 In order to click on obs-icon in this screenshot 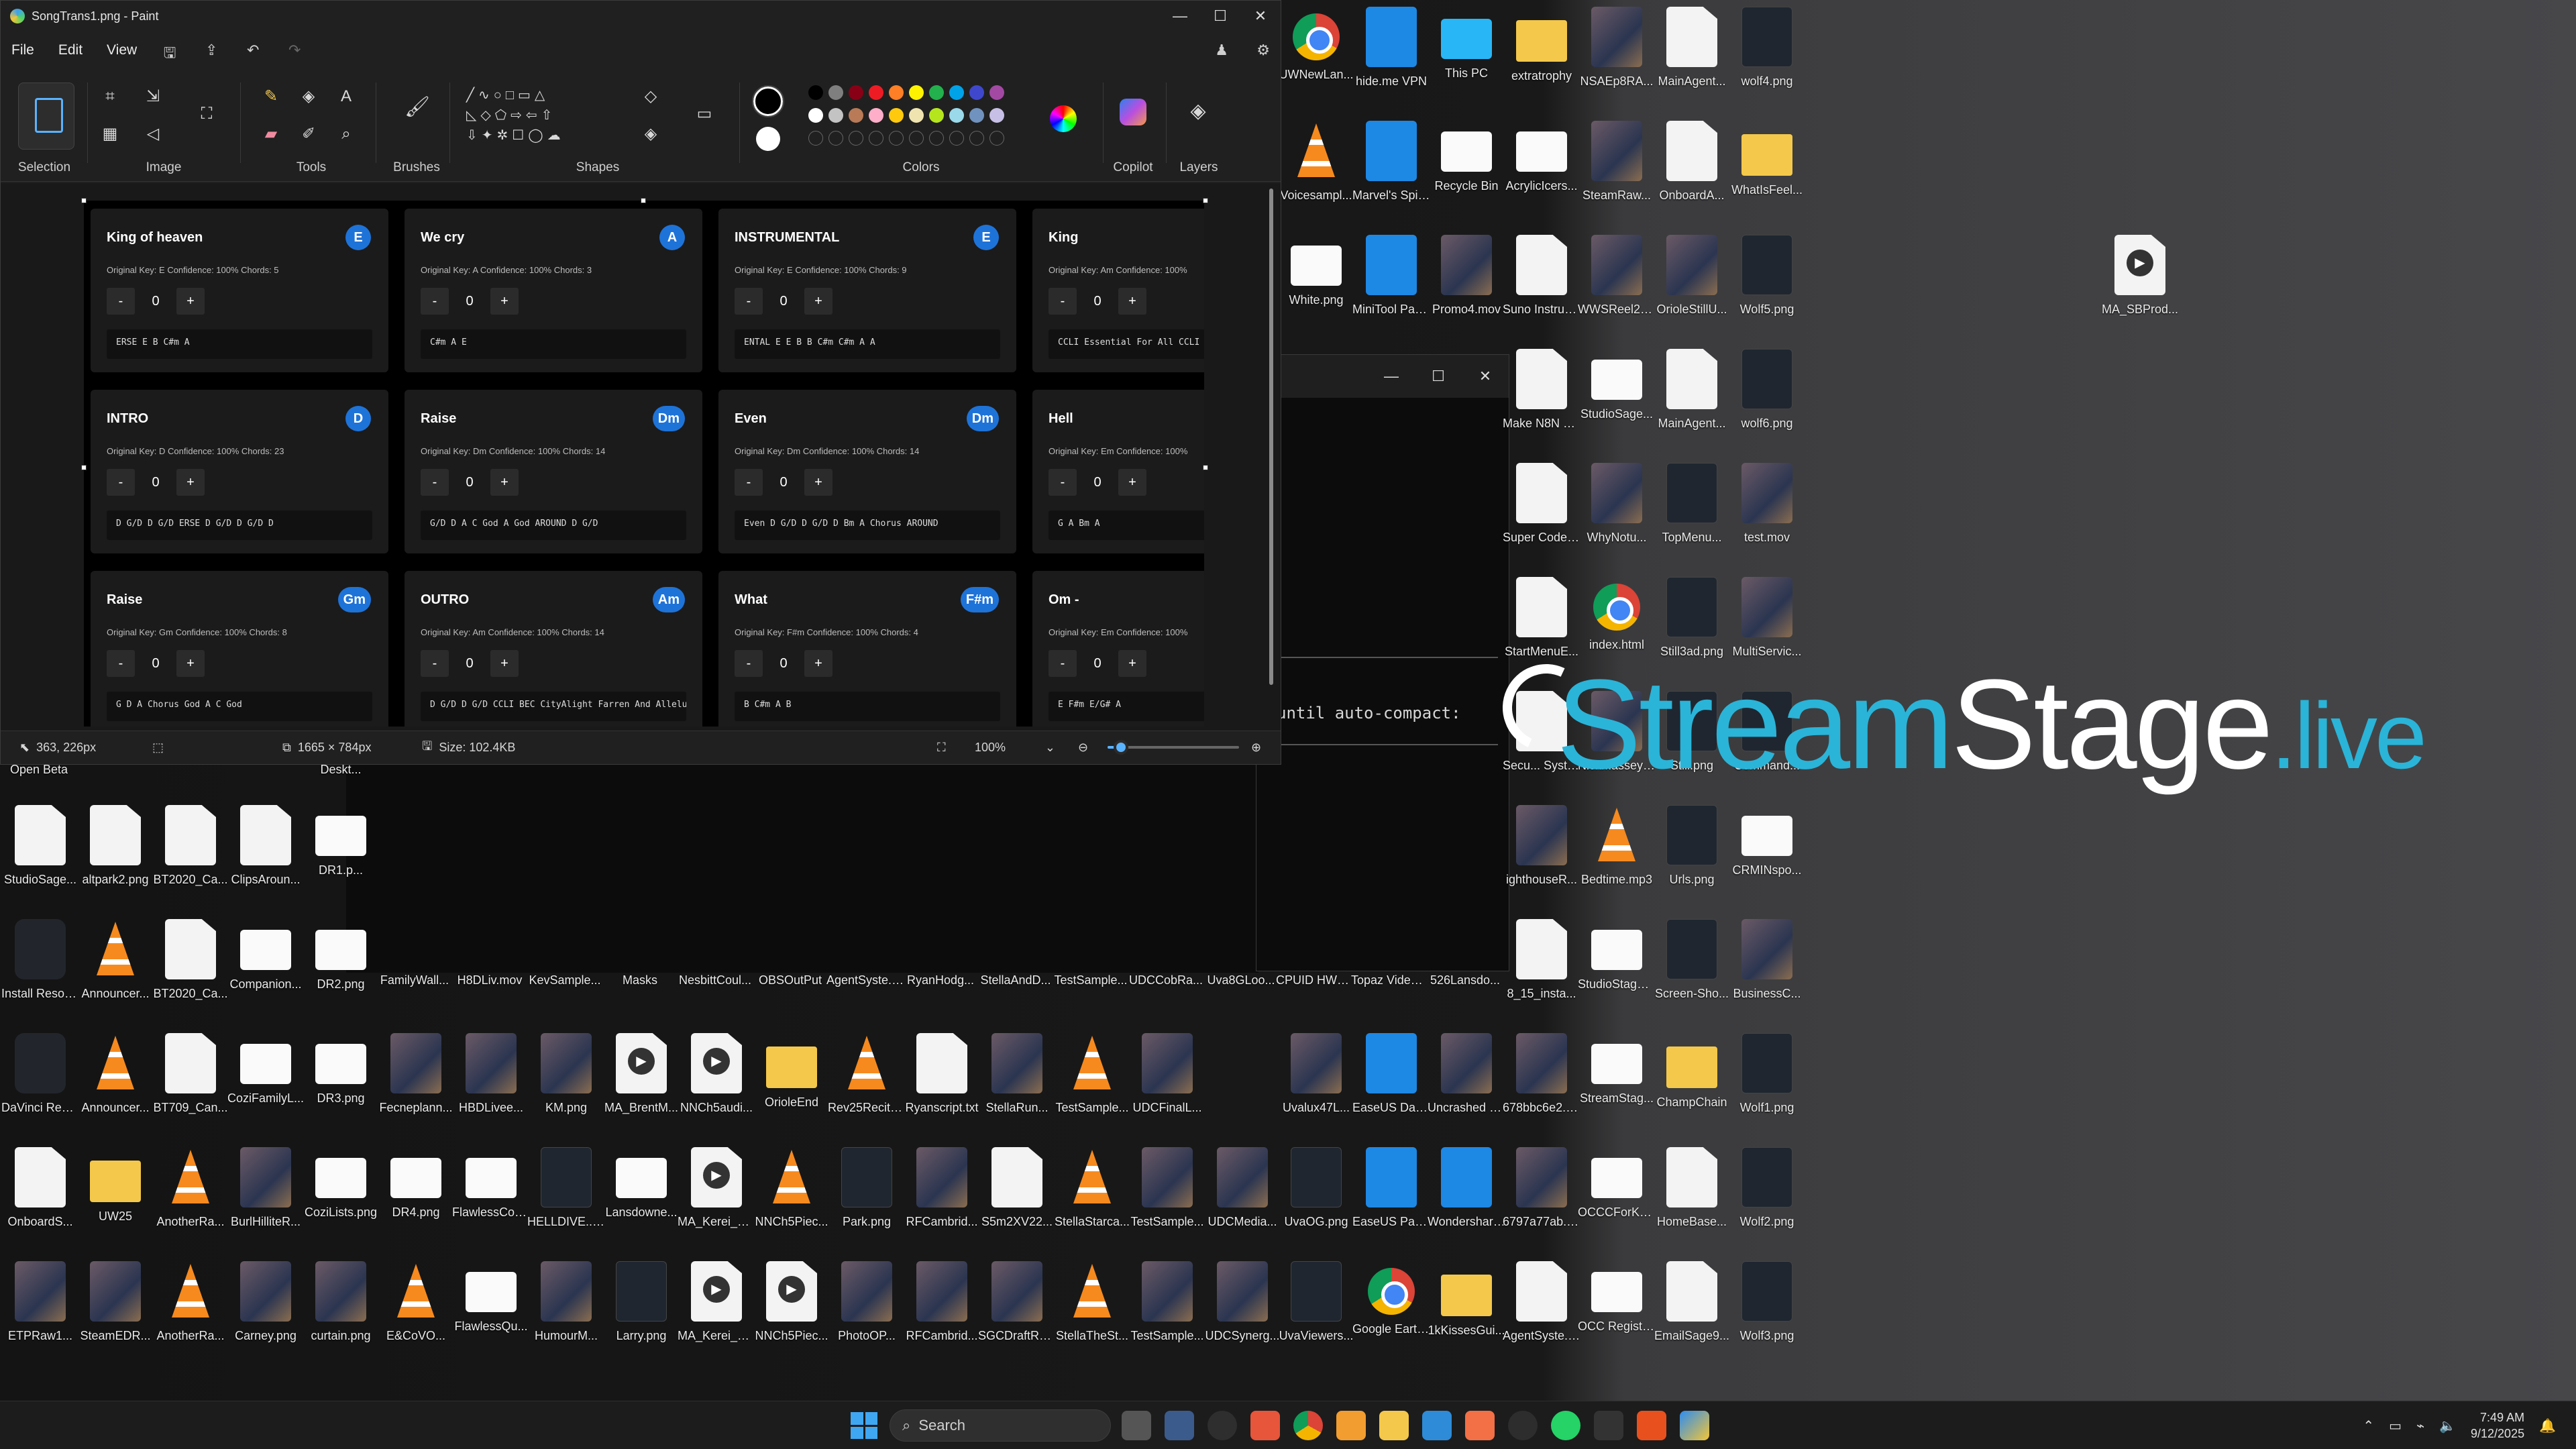, I will do `click(1222, 1425)`.